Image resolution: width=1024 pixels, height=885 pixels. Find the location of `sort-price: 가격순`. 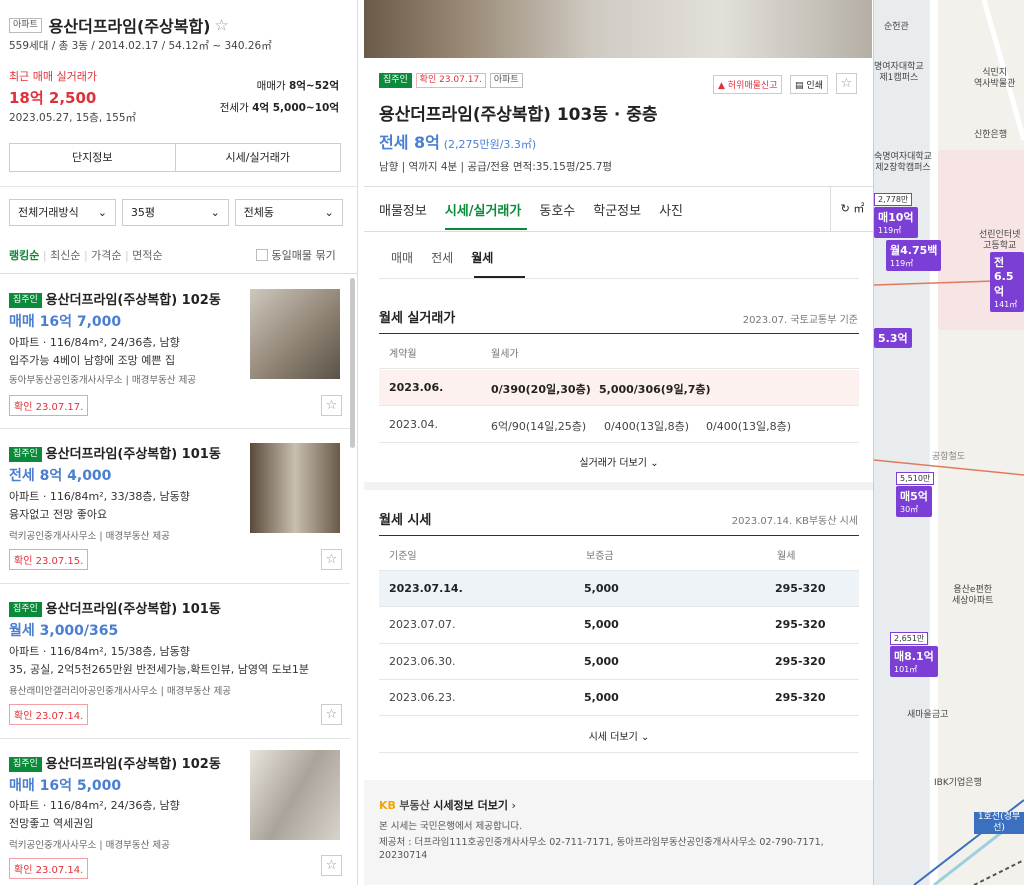

sort-price: 가격순 is located at coordinates (106, 255).